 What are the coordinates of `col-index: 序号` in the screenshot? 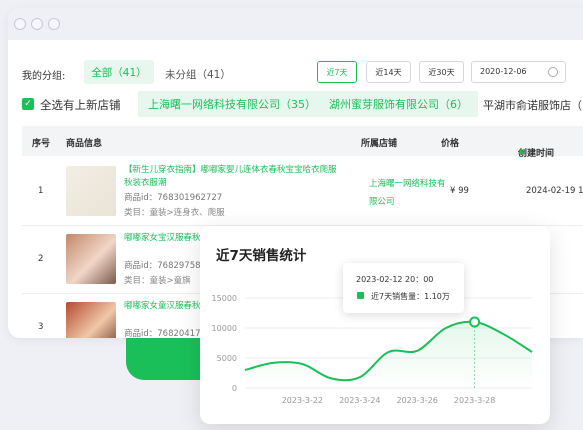 It's located at (41, 144).